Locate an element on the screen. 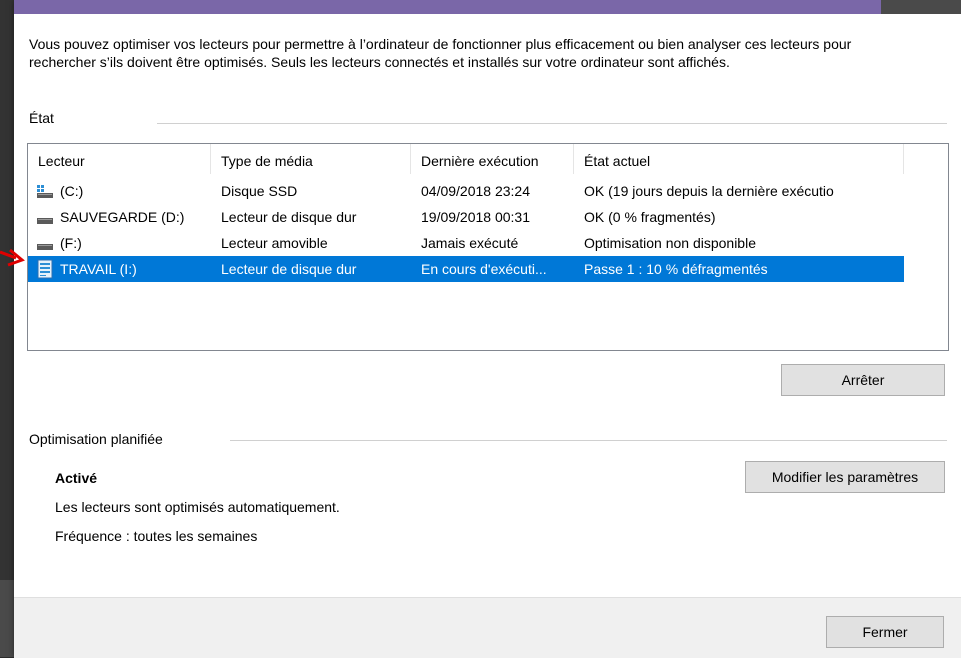 The image size is (961, 658). drive-status: Passe 1 : 10 % défragmentés is located at coordinates (676, 269).